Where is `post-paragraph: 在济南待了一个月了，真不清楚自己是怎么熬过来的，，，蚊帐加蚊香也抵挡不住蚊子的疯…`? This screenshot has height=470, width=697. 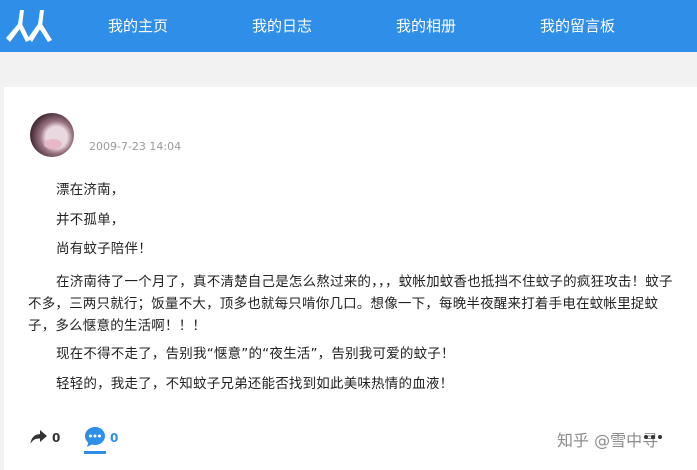
post-paragraph: 在济南待了一个月了，真不清楚自己是怎么熬过来的，，，蚊帐加蚊香也抵挡不住蚊子的疯… is located at coordinates (350, 304).